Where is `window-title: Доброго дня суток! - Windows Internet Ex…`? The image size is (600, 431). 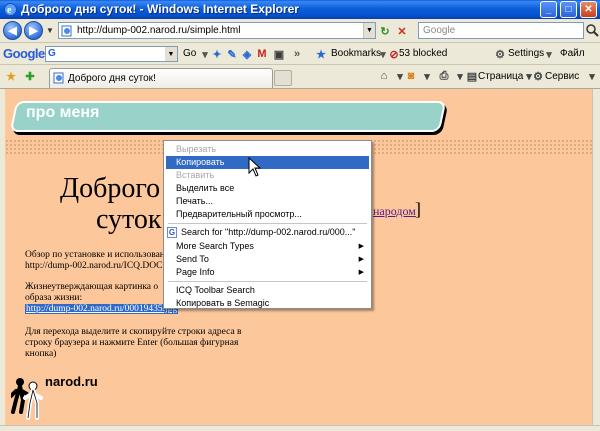 window-title: Доброго дня суток! - Windows Internet Ex… is located at coordinates (160, 9).